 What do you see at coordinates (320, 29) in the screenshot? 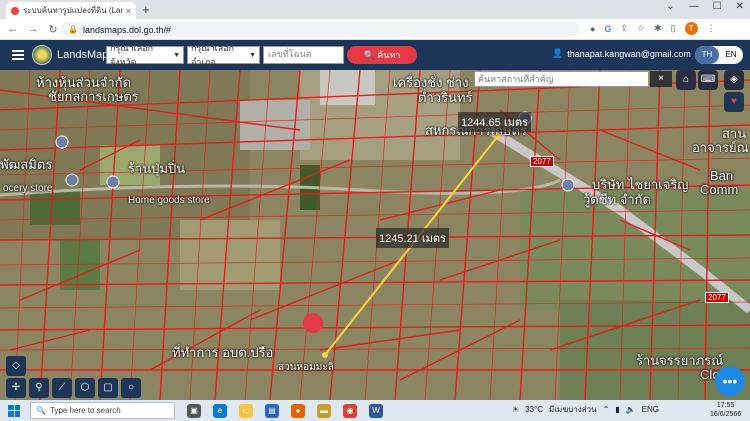
I see `address-bar: 🔒 landsmaps.dol.go.th/#` at bounding box center [320, 29].